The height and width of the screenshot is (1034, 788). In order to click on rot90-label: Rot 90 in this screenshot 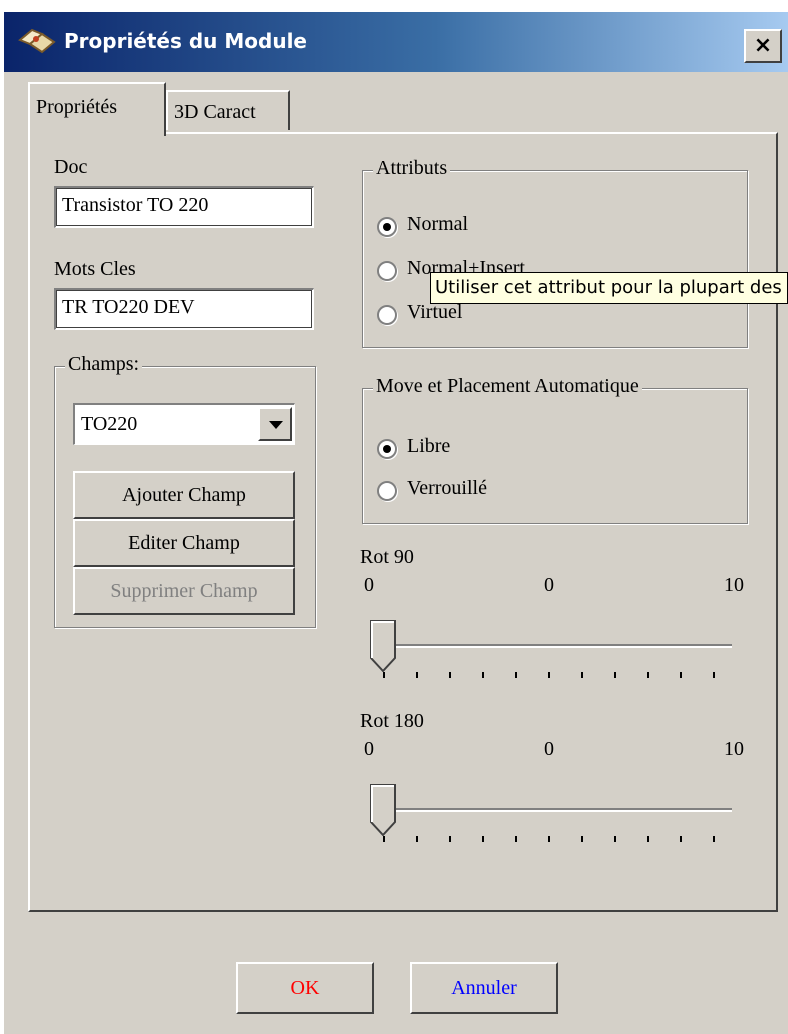, I will do `click(387, 557)`.